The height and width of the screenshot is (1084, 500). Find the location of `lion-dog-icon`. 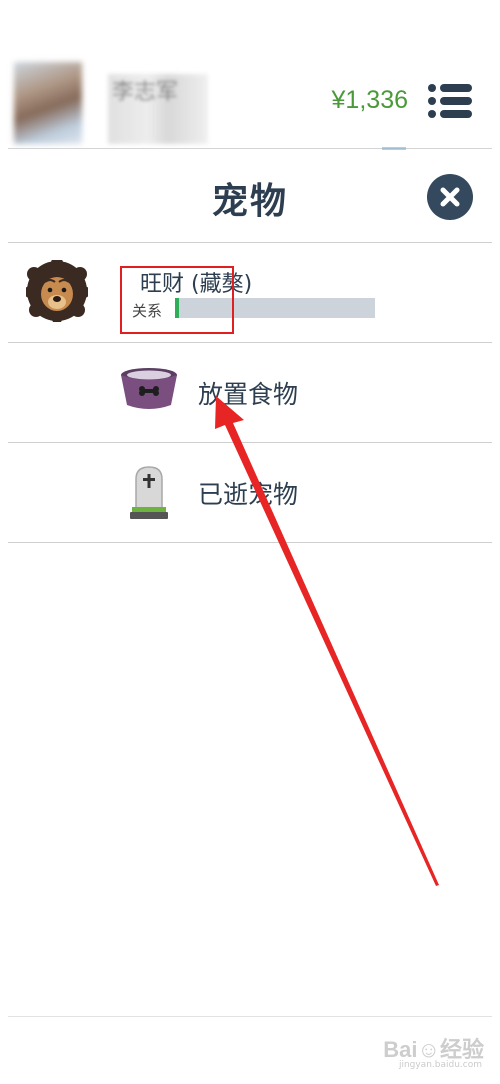

lion-dog-icon is located at coordinates (57, 291).